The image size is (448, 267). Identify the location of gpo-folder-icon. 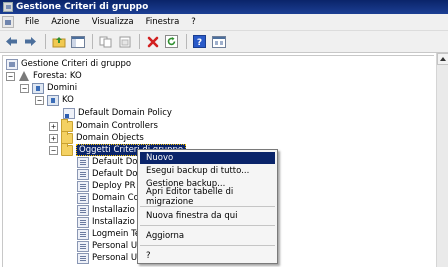
(67, 149).